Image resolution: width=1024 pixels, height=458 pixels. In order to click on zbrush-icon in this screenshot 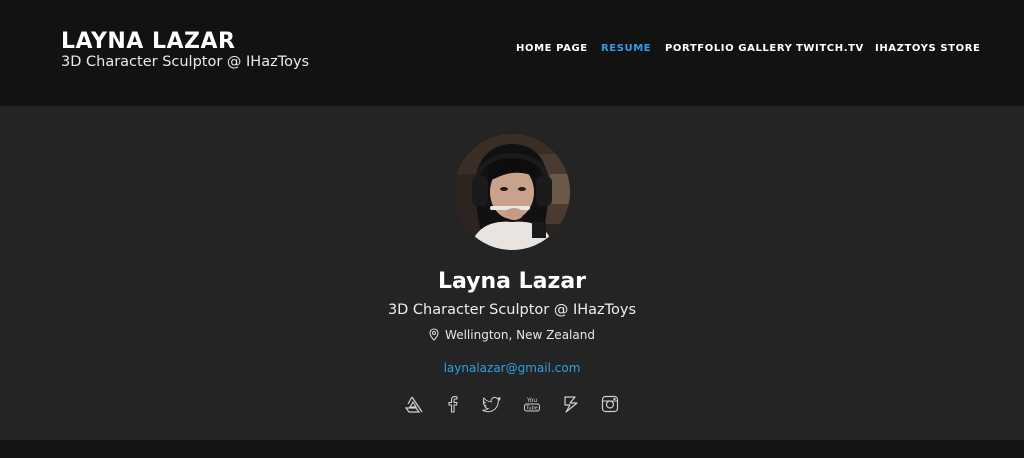, I will do `click(571, 404)`.